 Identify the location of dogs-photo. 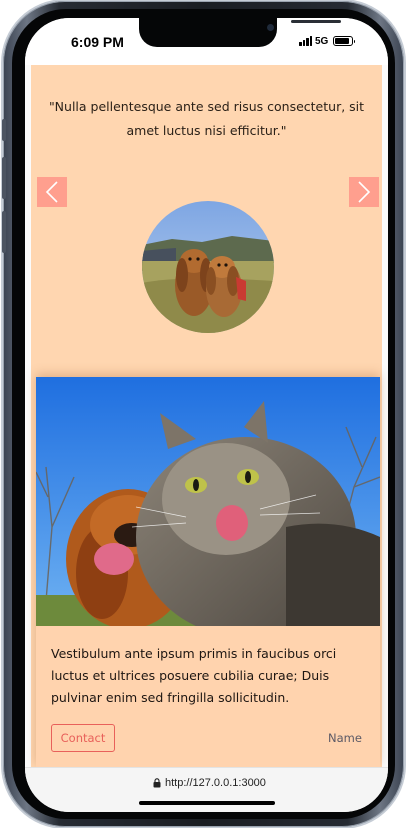
(208, 267).